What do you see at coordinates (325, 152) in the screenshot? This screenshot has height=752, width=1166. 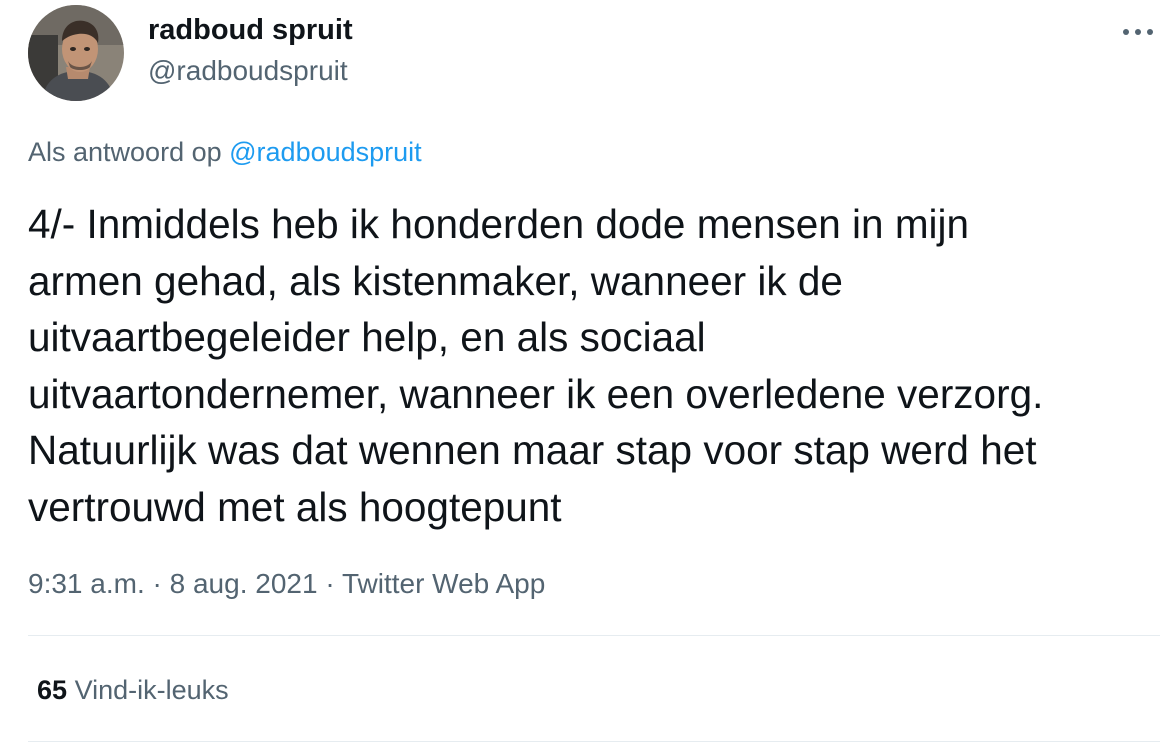 I see `reply-mention-link: @radboudspruit` at bounding box center [325, 152].